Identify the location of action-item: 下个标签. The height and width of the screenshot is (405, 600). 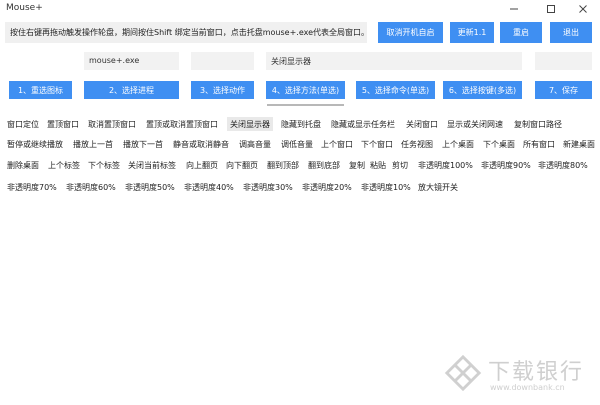
(104, 165).